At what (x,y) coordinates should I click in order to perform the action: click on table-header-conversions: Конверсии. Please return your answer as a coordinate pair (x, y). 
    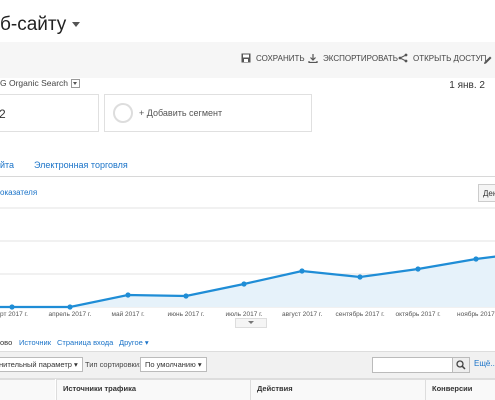
    Looking at the image, I should click on (460, 389).